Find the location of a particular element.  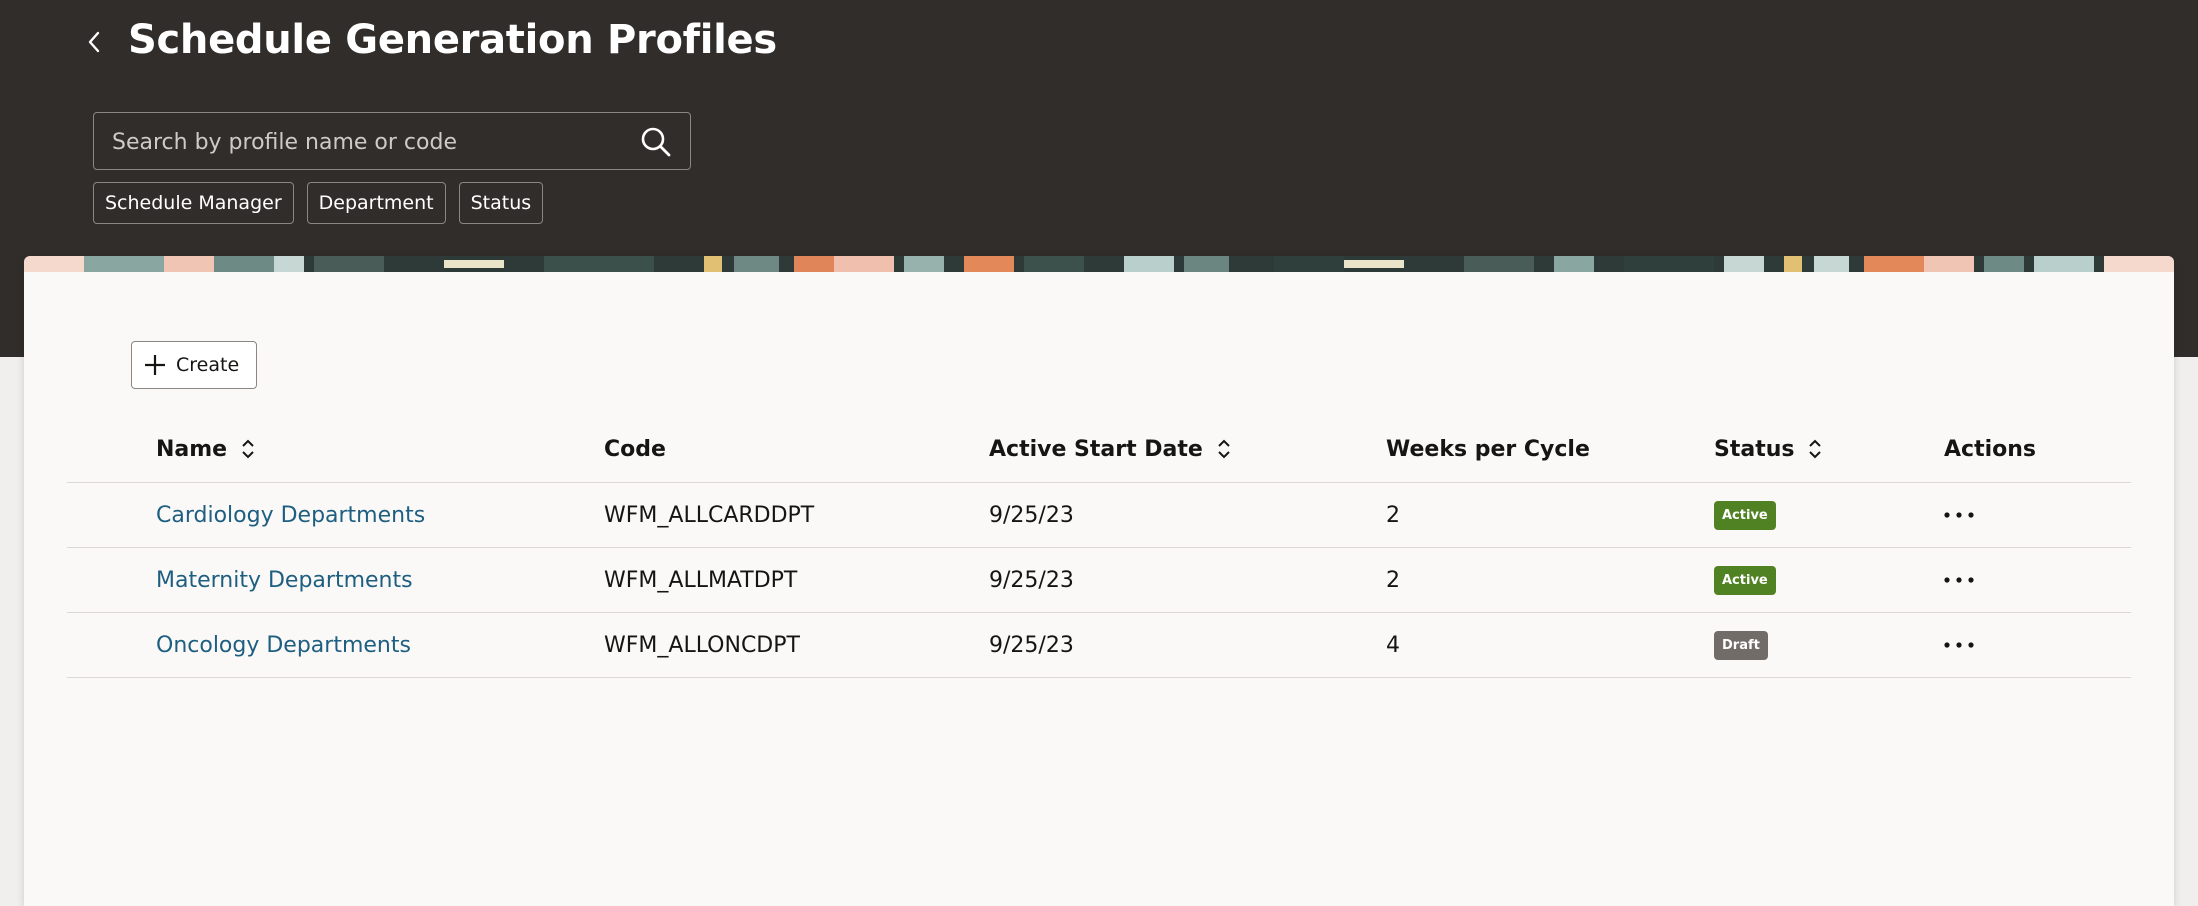

back-button is located at coordinates (94, 42).